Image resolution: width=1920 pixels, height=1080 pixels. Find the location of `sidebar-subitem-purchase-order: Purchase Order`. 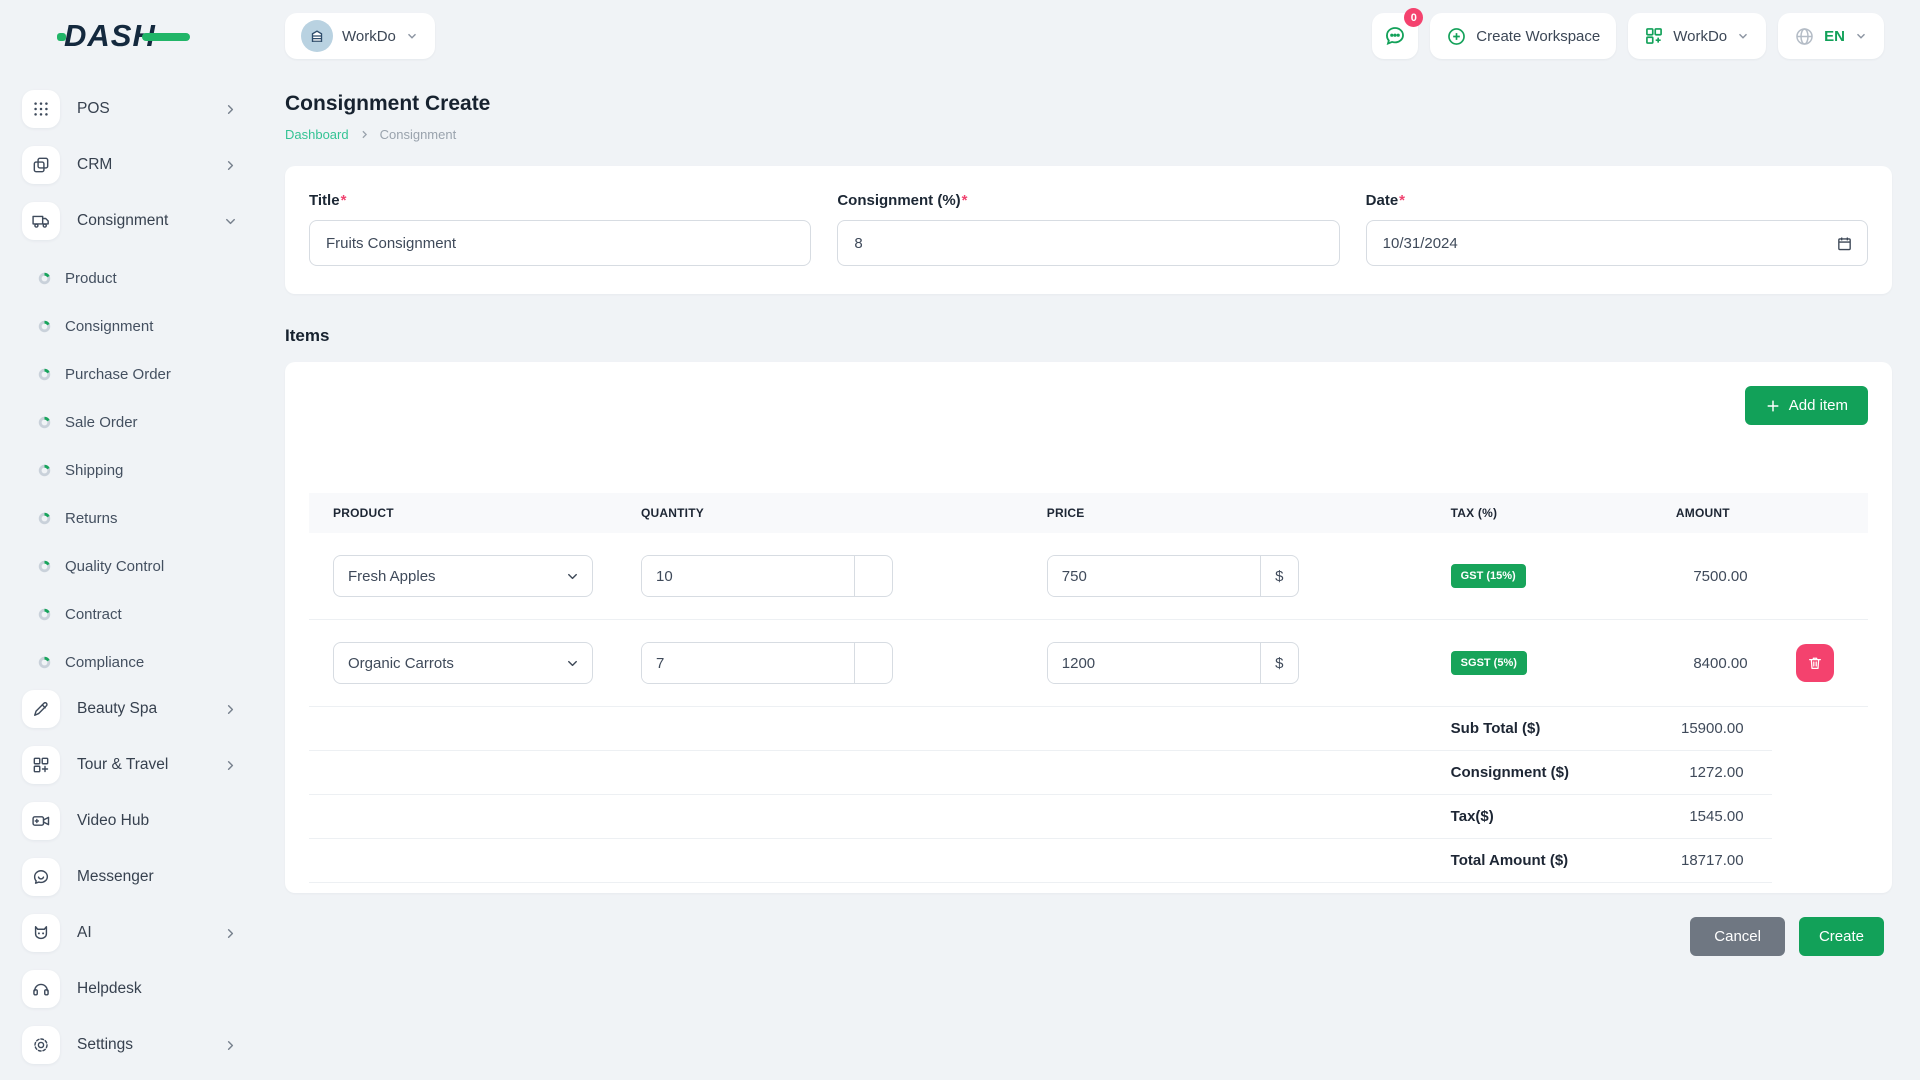

sidebar-subitem-purchase-order: Purchase Order is located at coordinates (141, 374).